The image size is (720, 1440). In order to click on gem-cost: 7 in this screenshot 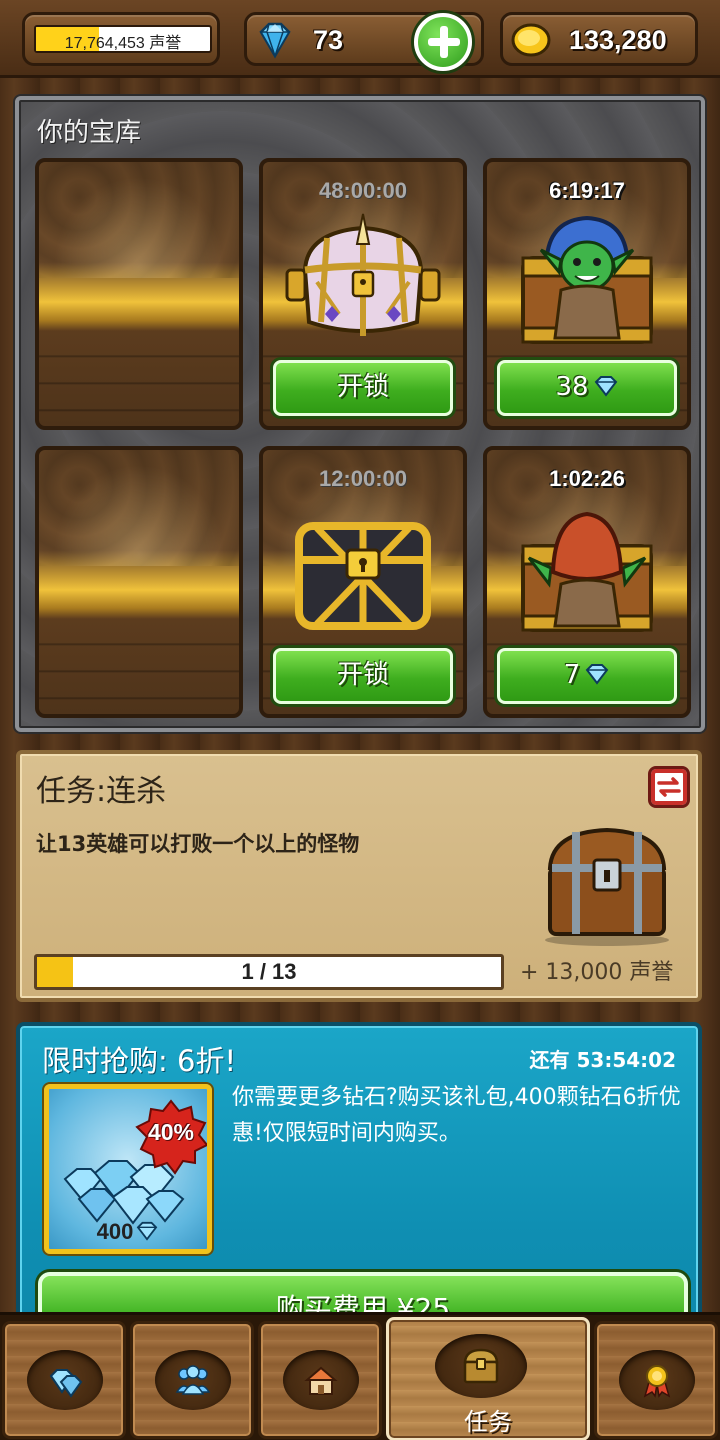, I will do `click(572, 675)`.